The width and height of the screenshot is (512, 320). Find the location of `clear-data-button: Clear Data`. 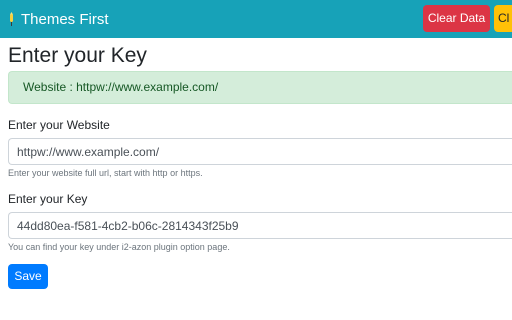

clear-data-button: Clear Data is located at coordinates (456, 18).